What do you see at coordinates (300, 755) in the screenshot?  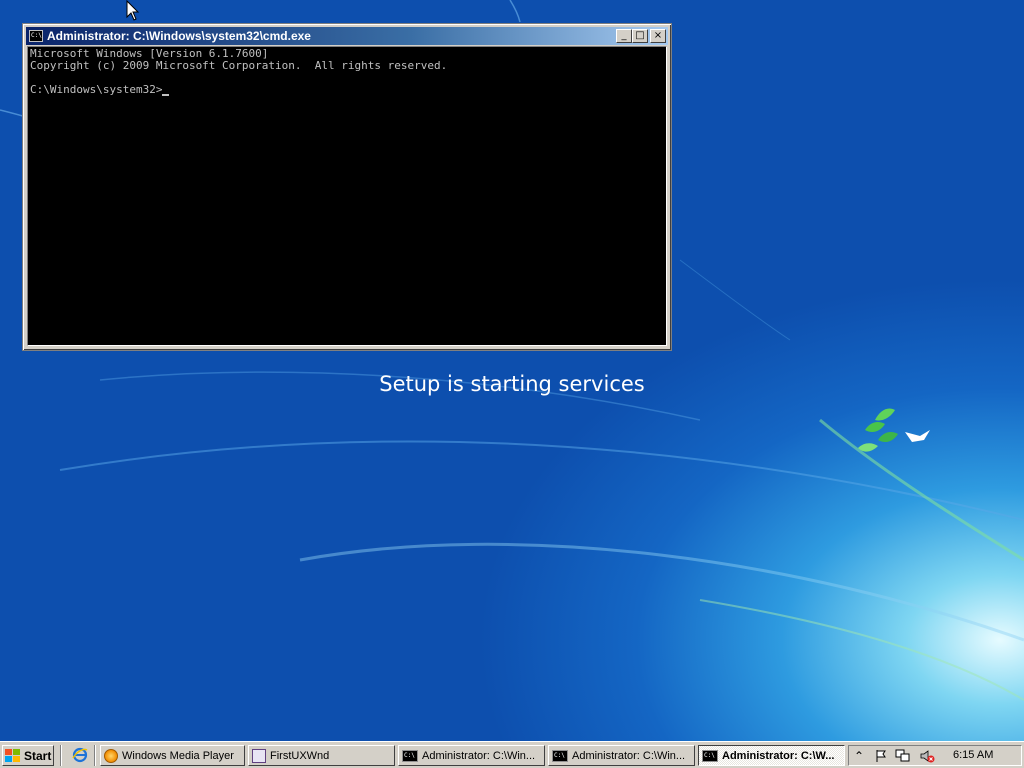 I see `taskbar-button-label: FirstUXWnd` at bounding box center [300, 755].